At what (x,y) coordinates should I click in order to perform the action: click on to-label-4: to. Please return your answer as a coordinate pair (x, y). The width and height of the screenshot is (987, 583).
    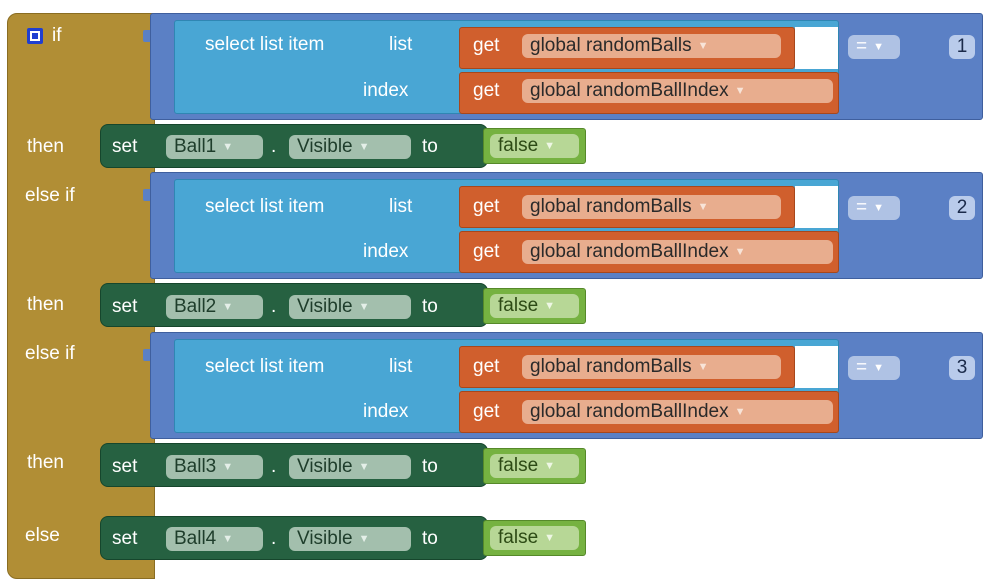
    Looking at the image, I should click on (430, 538).